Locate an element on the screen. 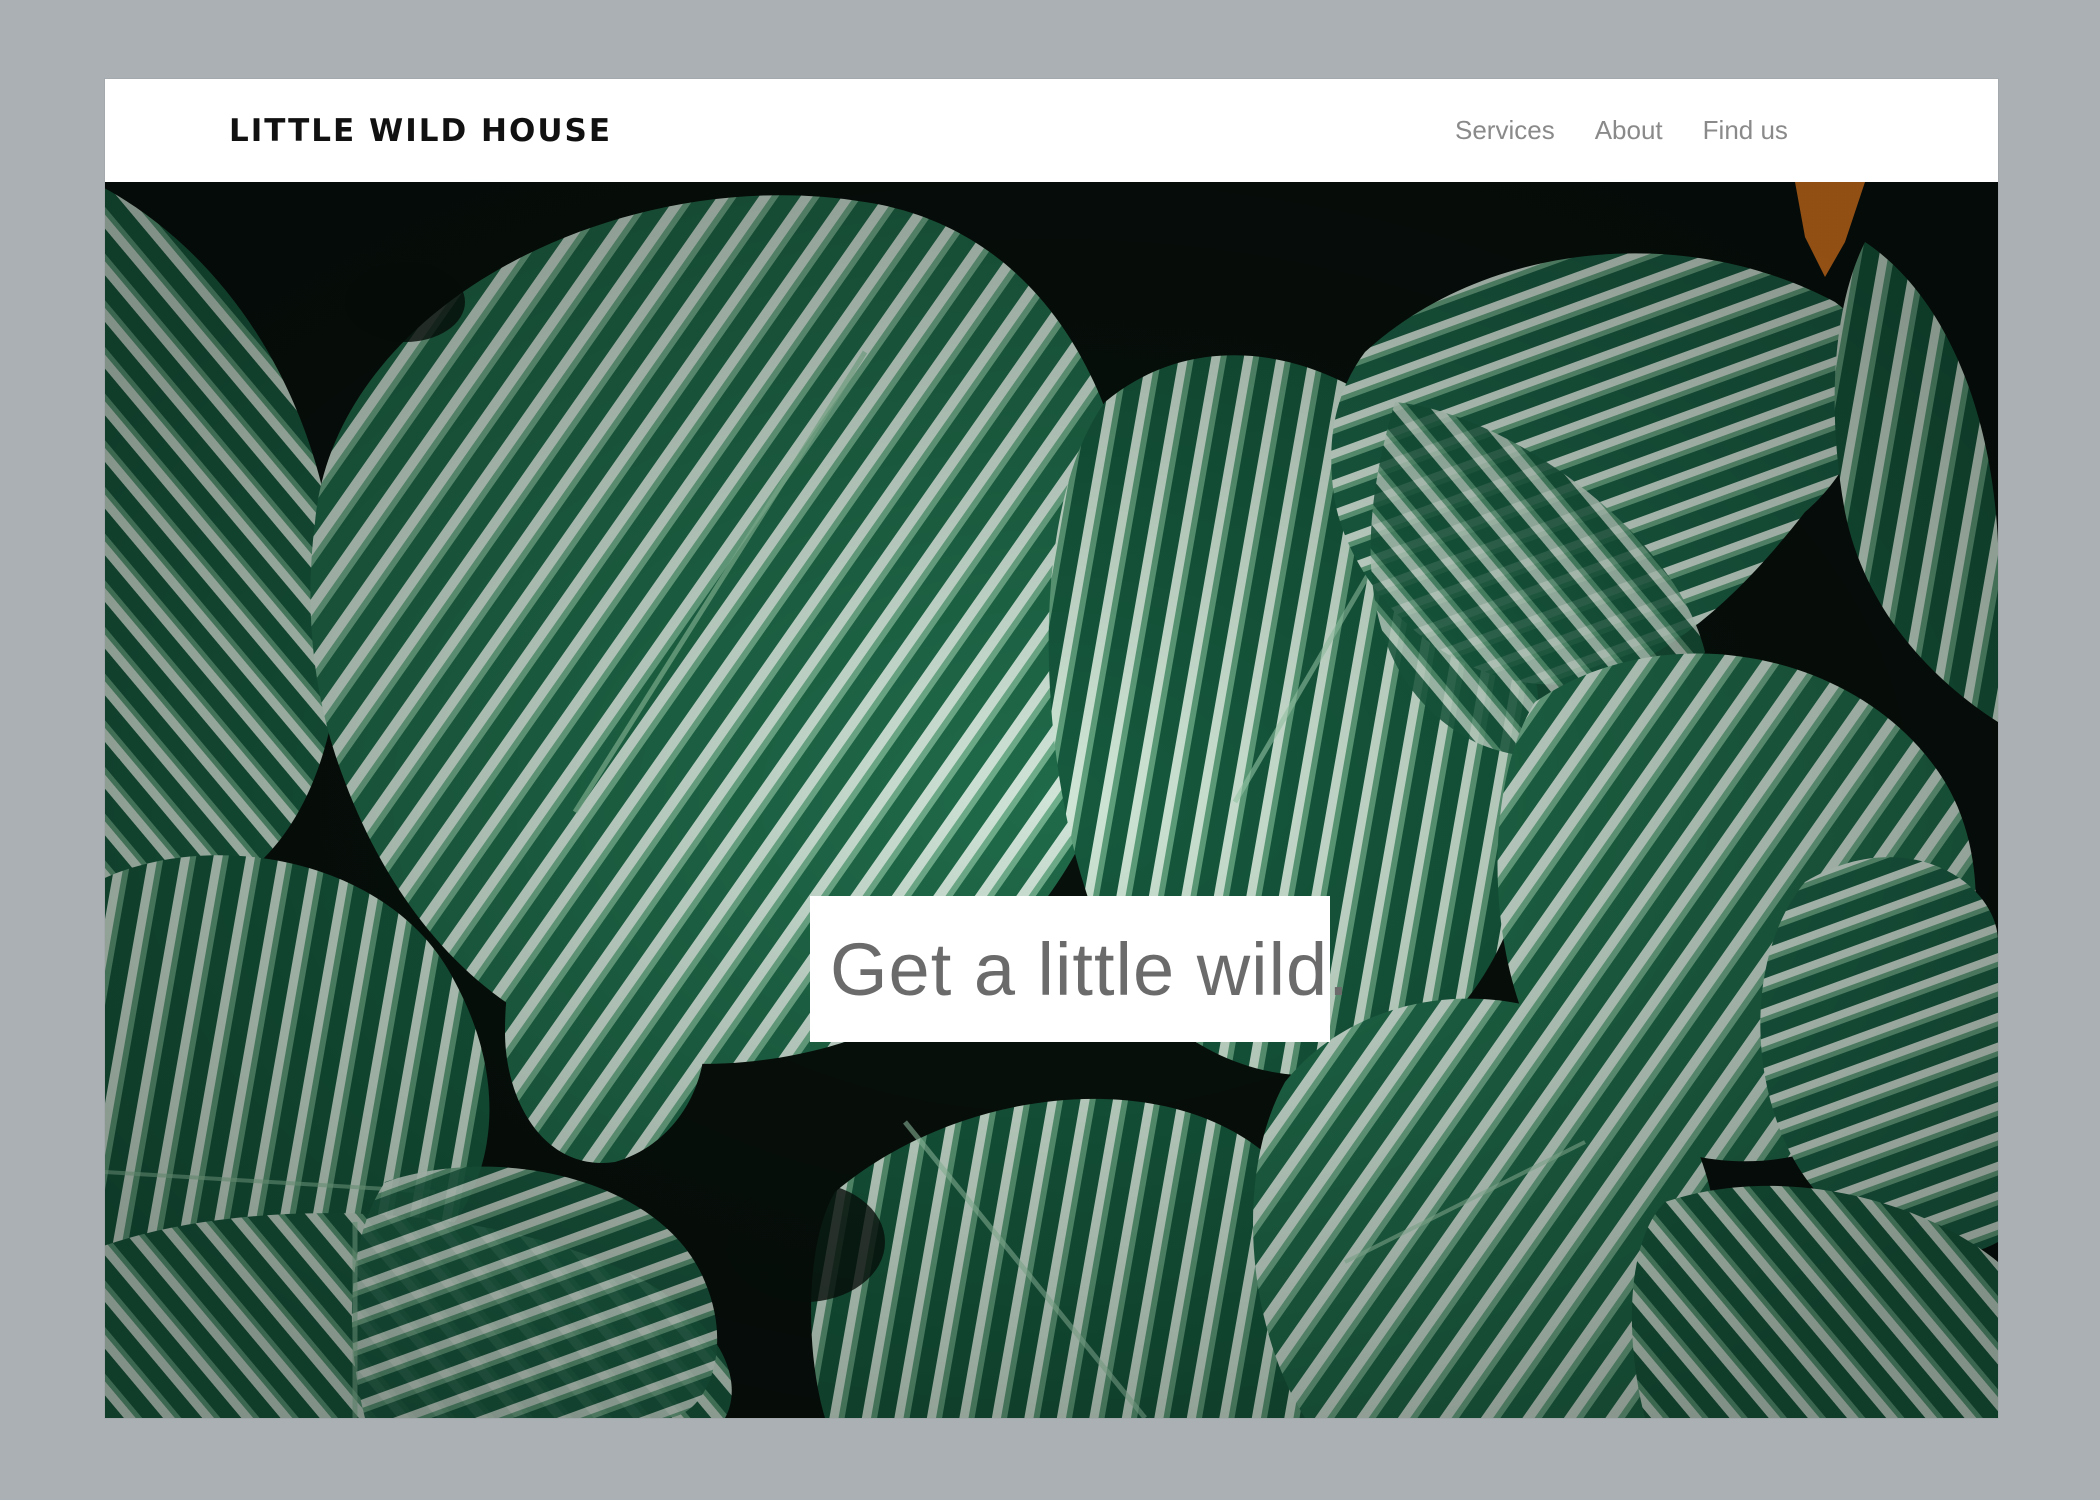 The image size is (2100, 1500). site-logo: LITTLE WILD HOUSE is located at coordinates (420, 131).